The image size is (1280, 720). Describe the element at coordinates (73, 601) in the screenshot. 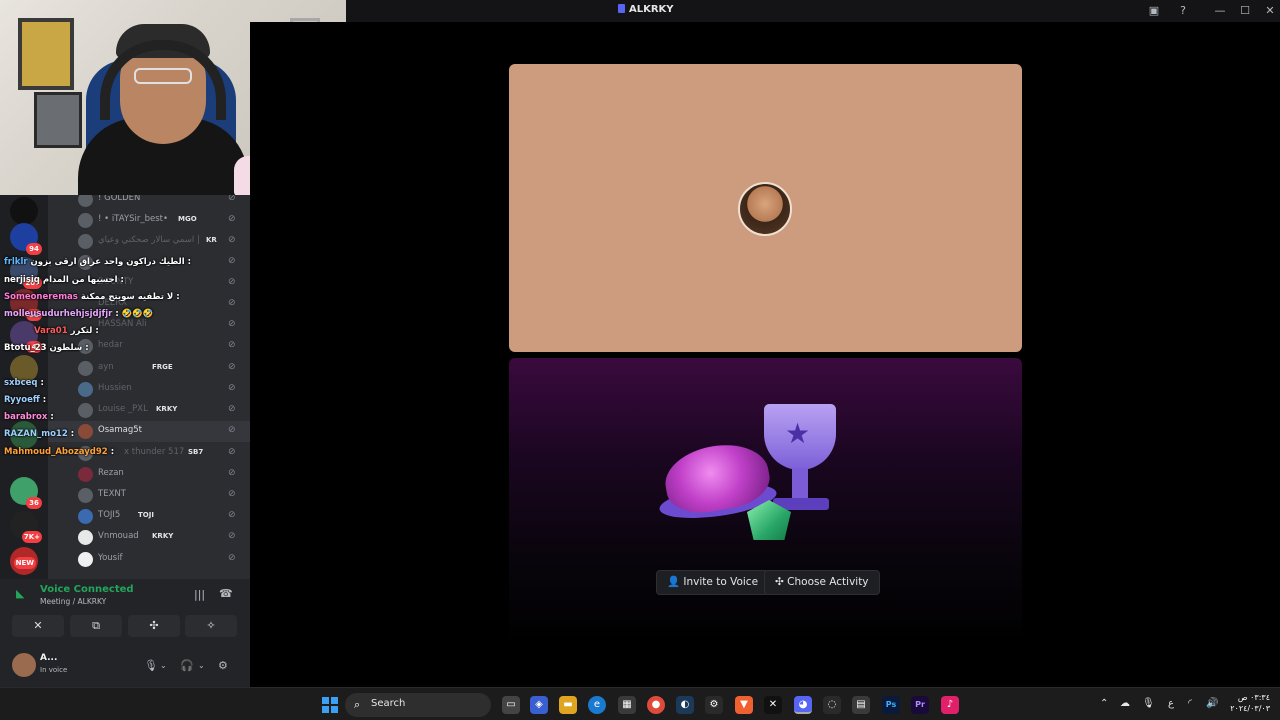

I see `voice-channel-path: Meeting / ALKRKY` at that location.